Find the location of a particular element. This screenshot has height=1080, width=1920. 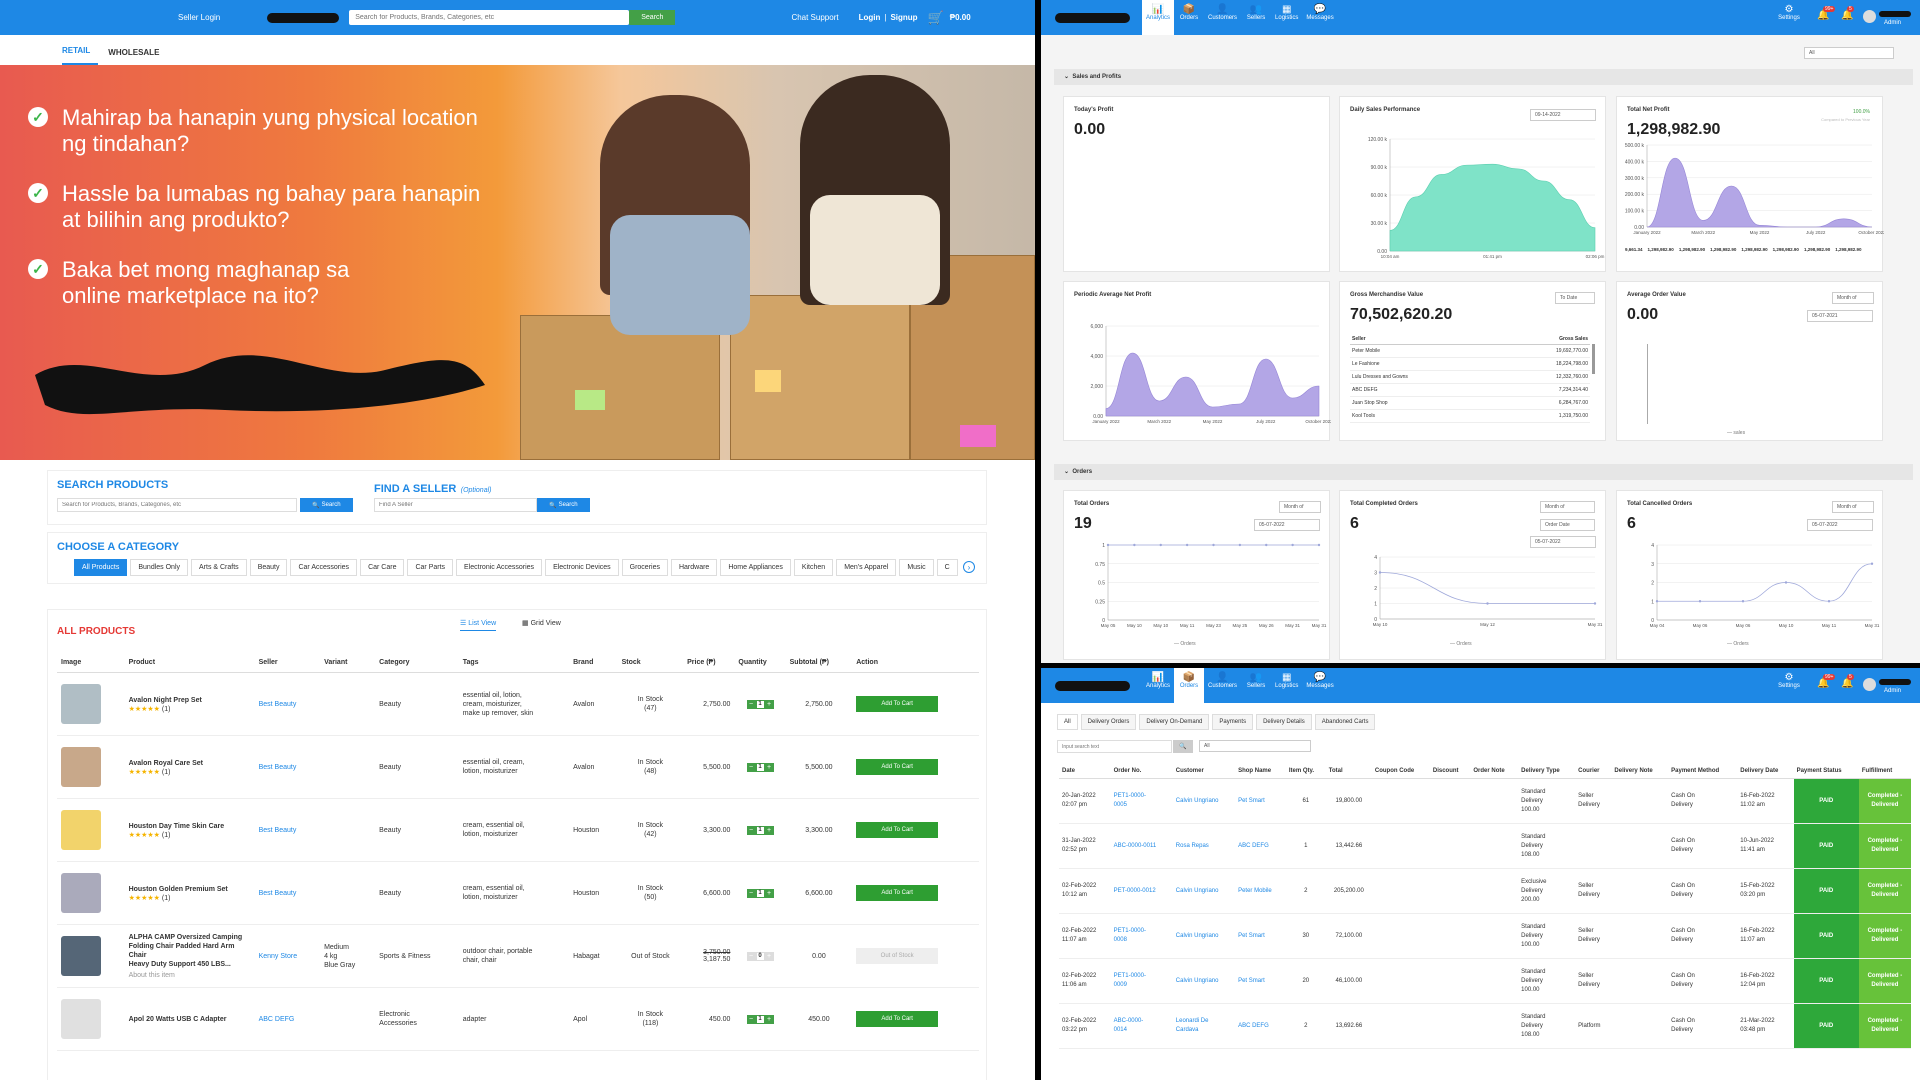

column-header: Fulfillment is located at coordinates (1884, 771).